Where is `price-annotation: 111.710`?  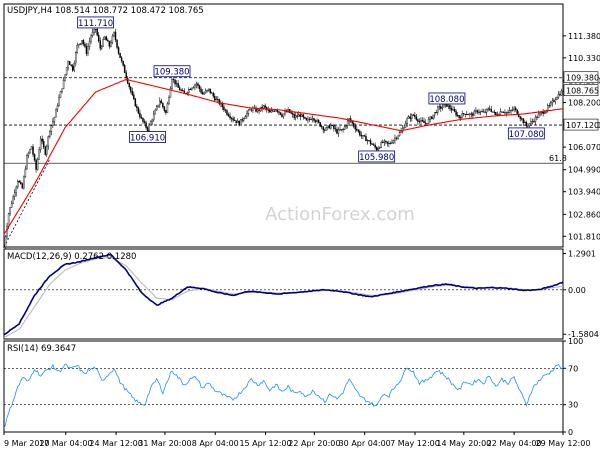
price-annotation: 111.710 is located at coordinates (96, 22).